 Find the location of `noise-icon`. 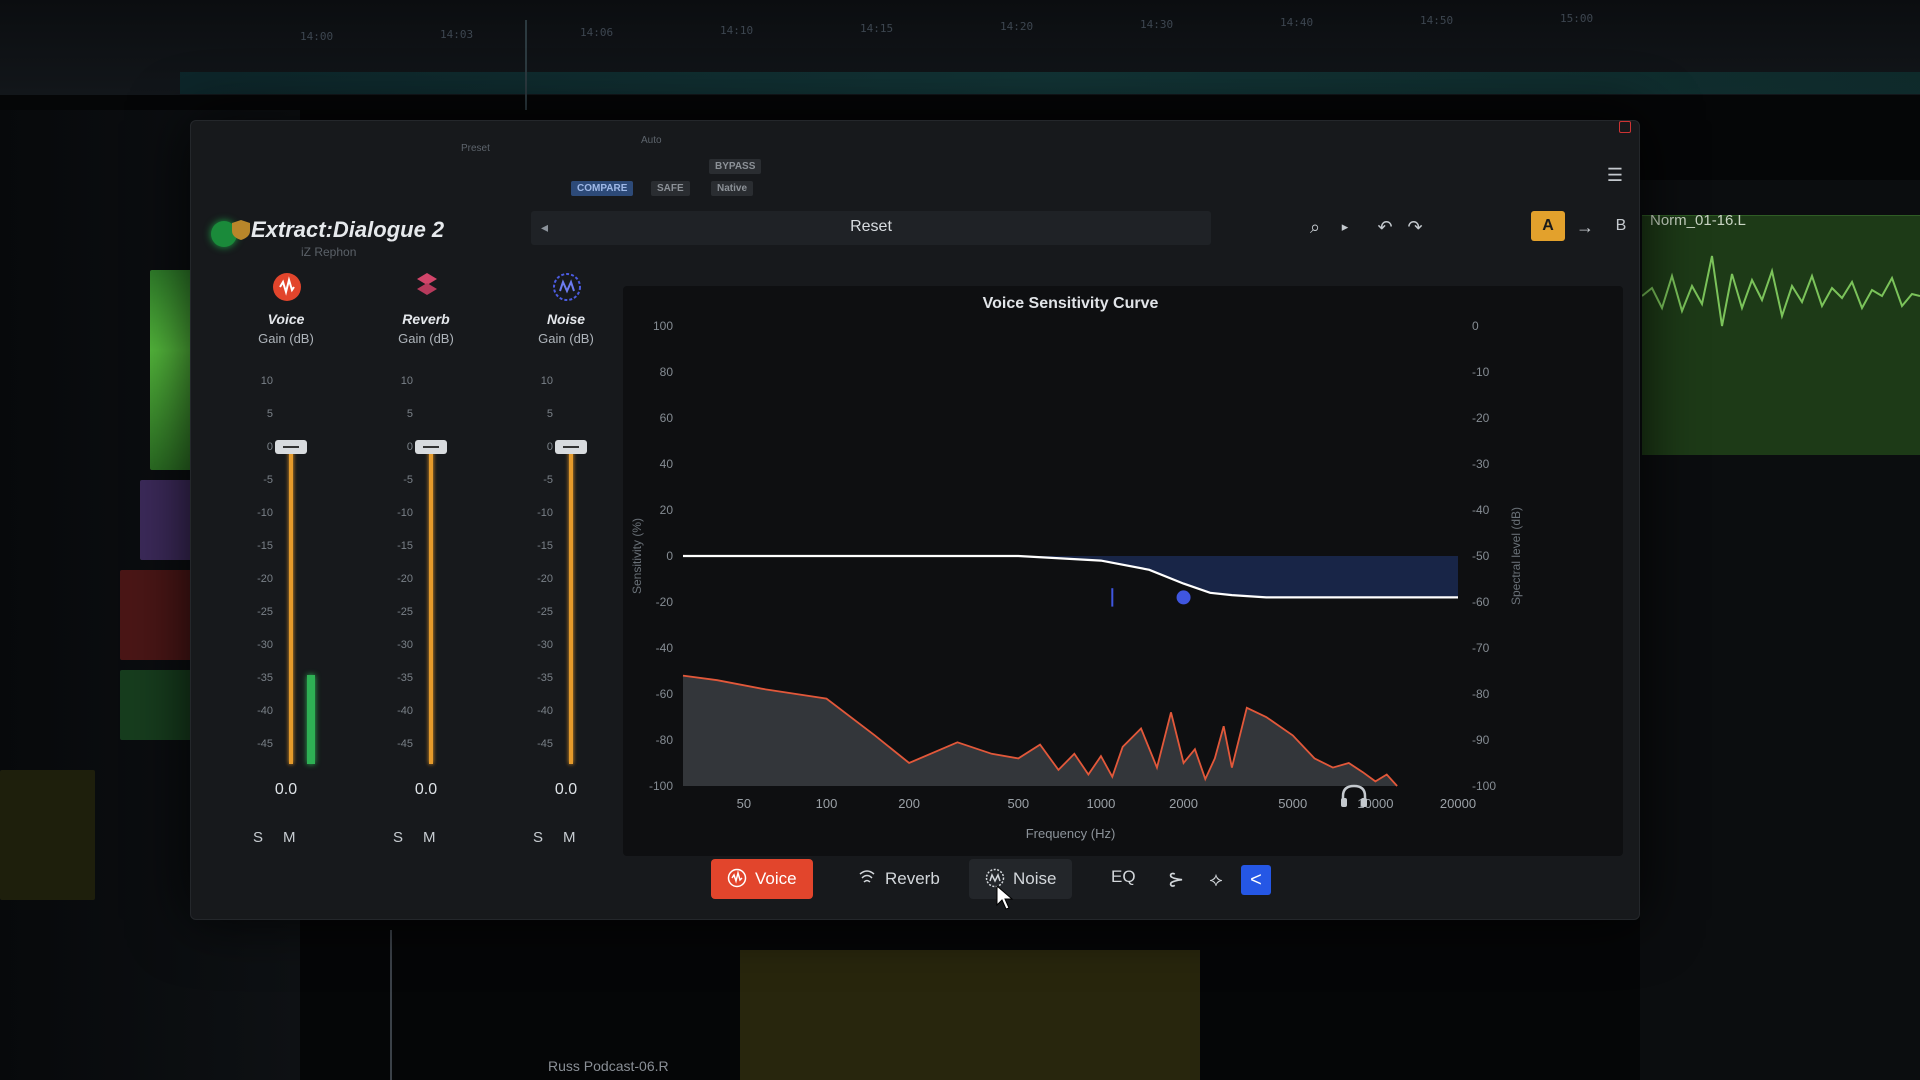

noise-icon is located at coordinates (567, 287).